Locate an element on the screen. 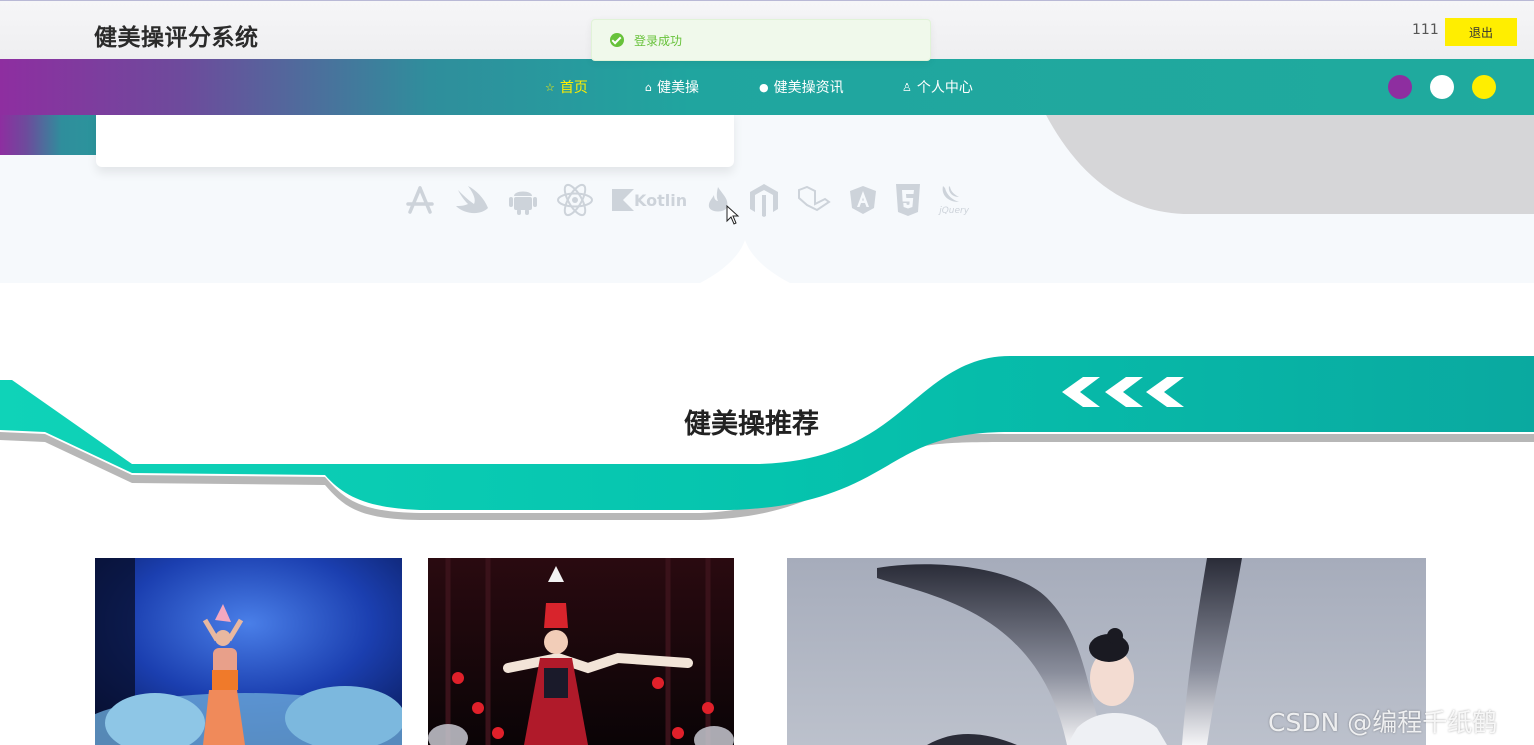 This screenshot has height=745, width=1534. nav-item-profile: ♙ 个人中心 is located at coordinates (937, 87).